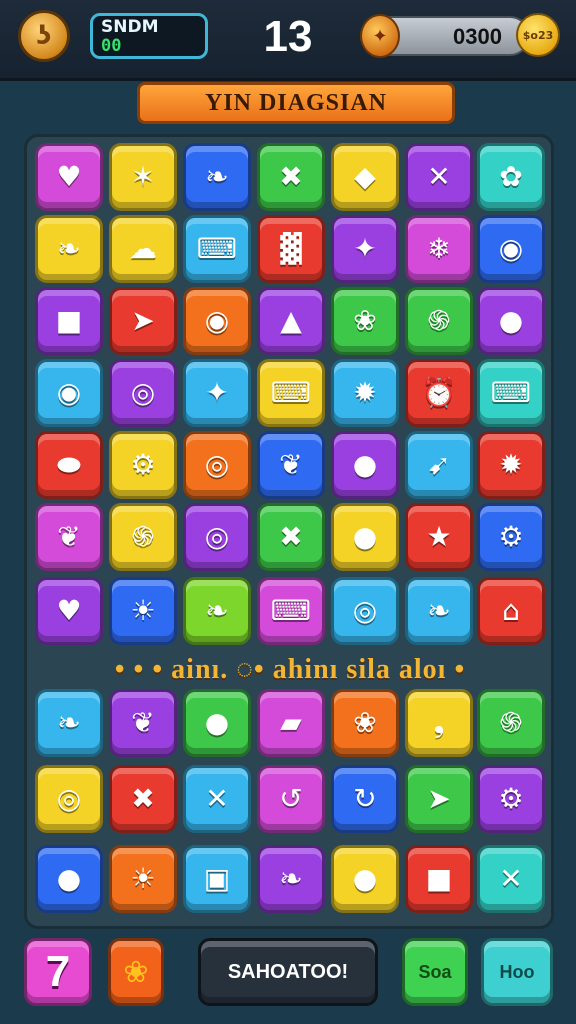 The image size is (576, 1024). What do you see at coordinates (58, 972) in the screenshot?
I see `moves-booster-button: 7` at bounding box center [58, 972].